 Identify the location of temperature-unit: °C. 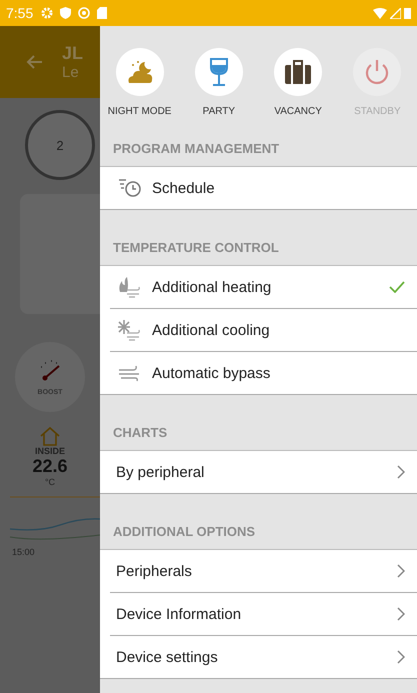
(50, 482).